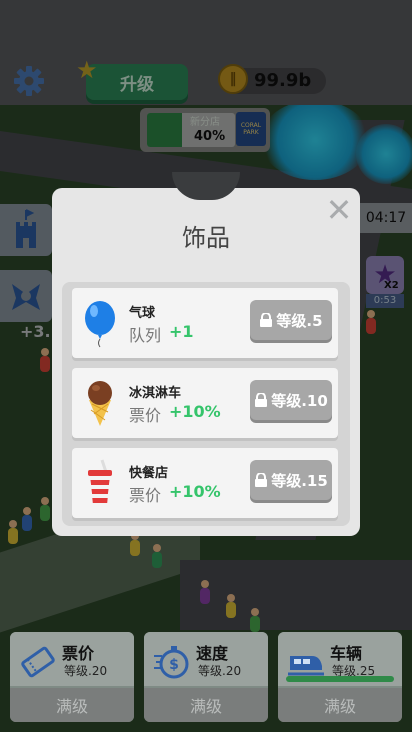  Describe the element at coordinates (100, 403) in the screenshot. I see `ice-cream-icon` at that location.